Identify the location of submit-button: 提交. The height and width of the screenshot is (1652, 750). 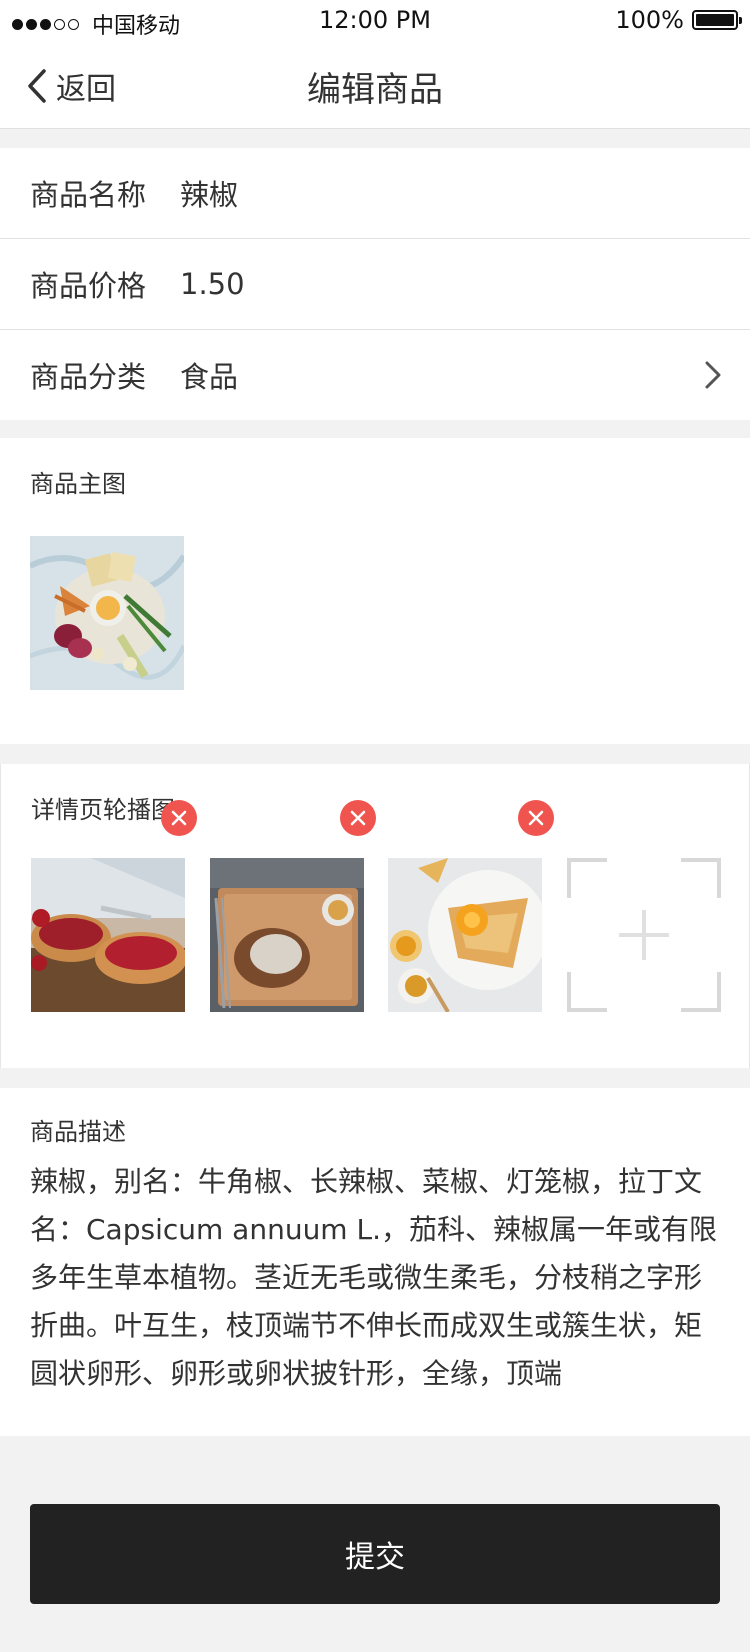
(375, 1554).